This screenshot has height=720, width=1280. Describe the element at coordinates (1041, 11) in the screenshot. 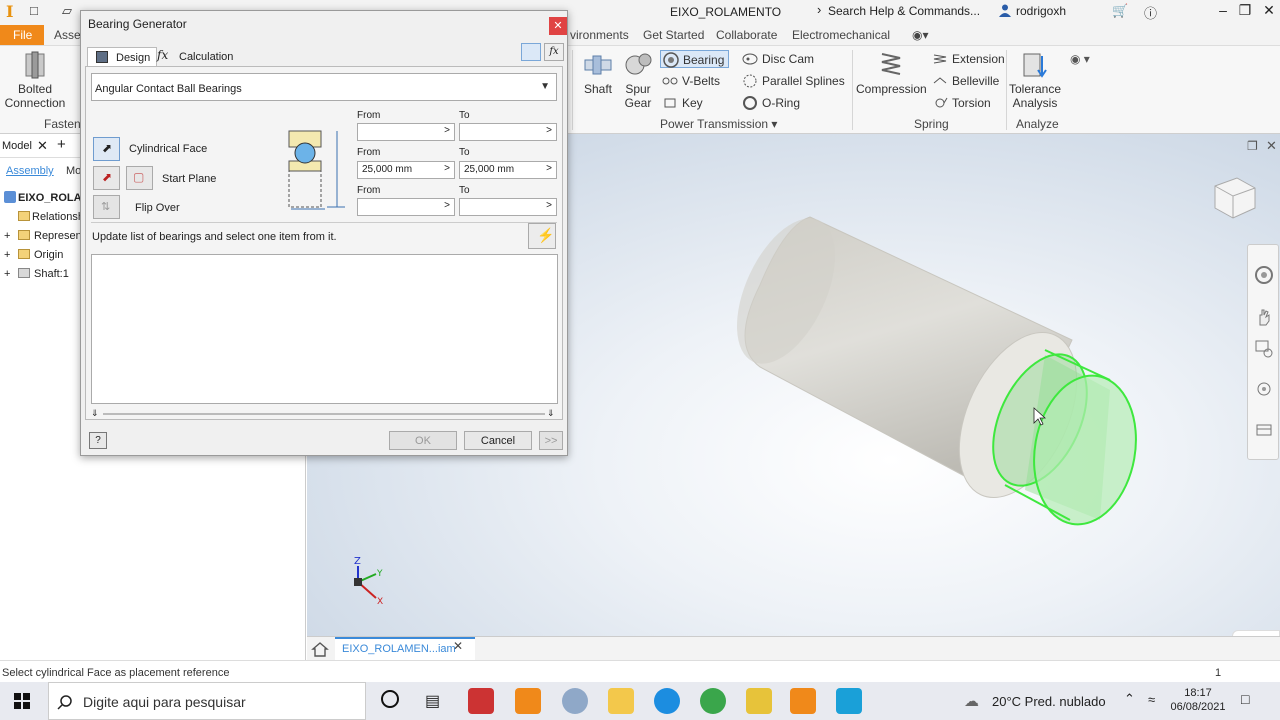

I see `user-name: rodrigoxh` at that location.